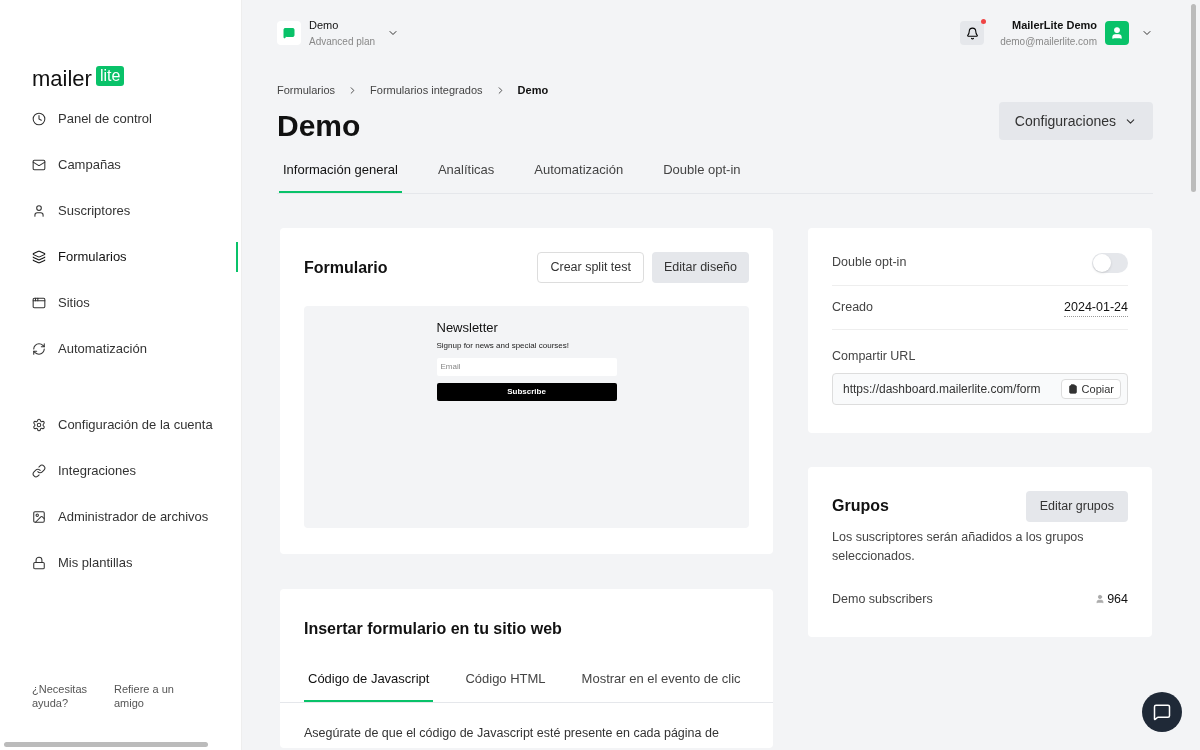  I want to click on clock-icon, so click(39, 119).